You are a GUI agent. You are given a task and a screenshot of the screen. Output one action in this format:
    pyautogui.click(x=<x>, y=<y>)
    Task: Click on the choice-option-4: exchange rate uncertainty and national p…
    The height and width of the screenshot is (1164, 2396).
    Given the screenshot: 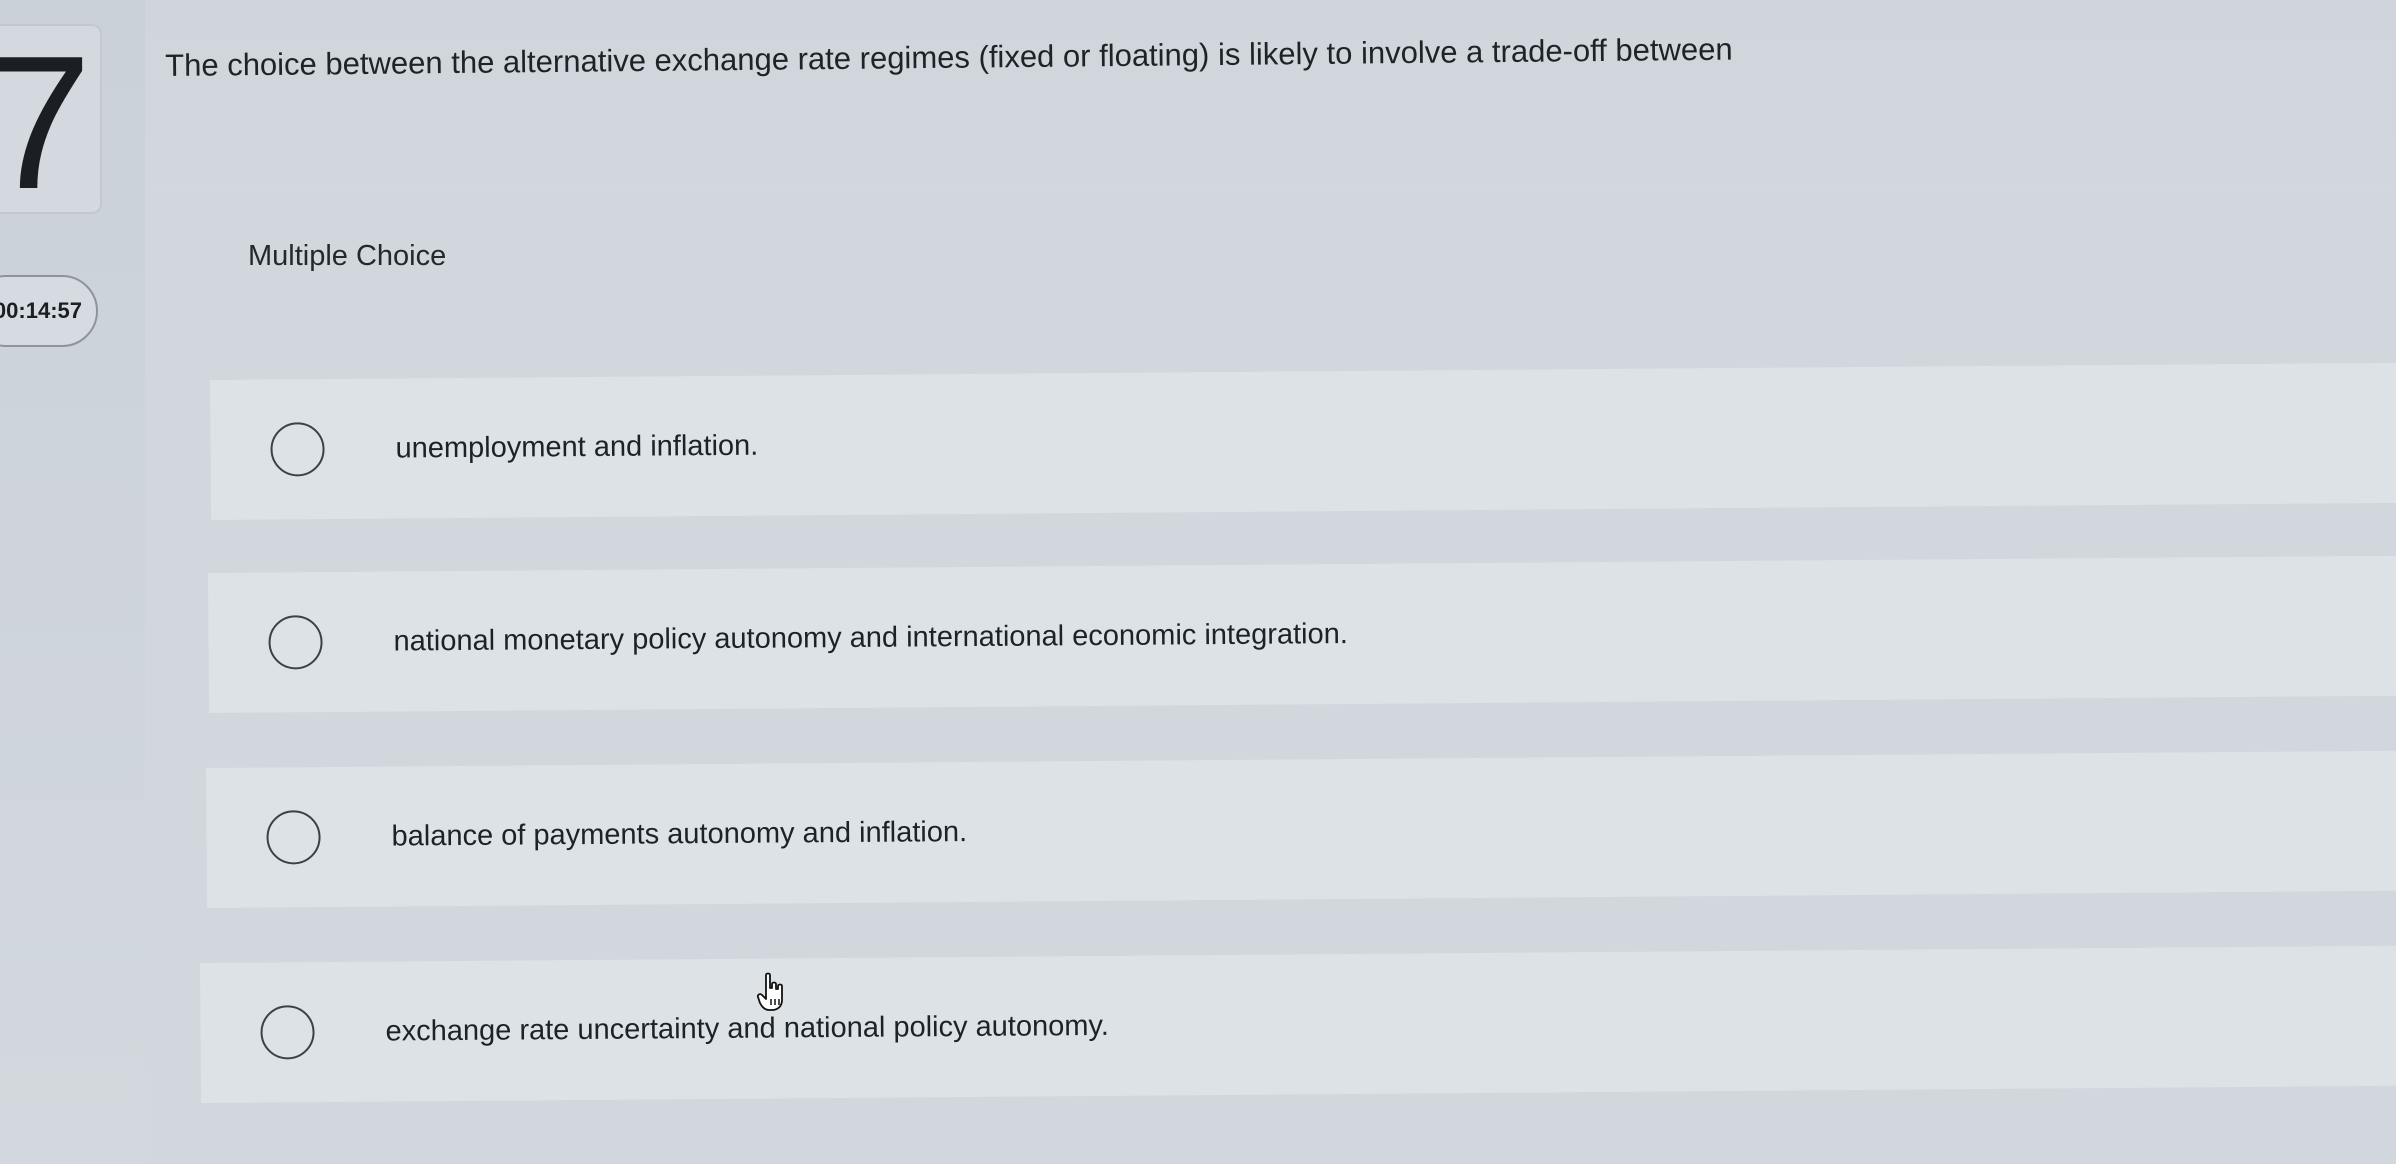 What is the action you would take?
    pyautogui.click(x=1298, y=1024)
    